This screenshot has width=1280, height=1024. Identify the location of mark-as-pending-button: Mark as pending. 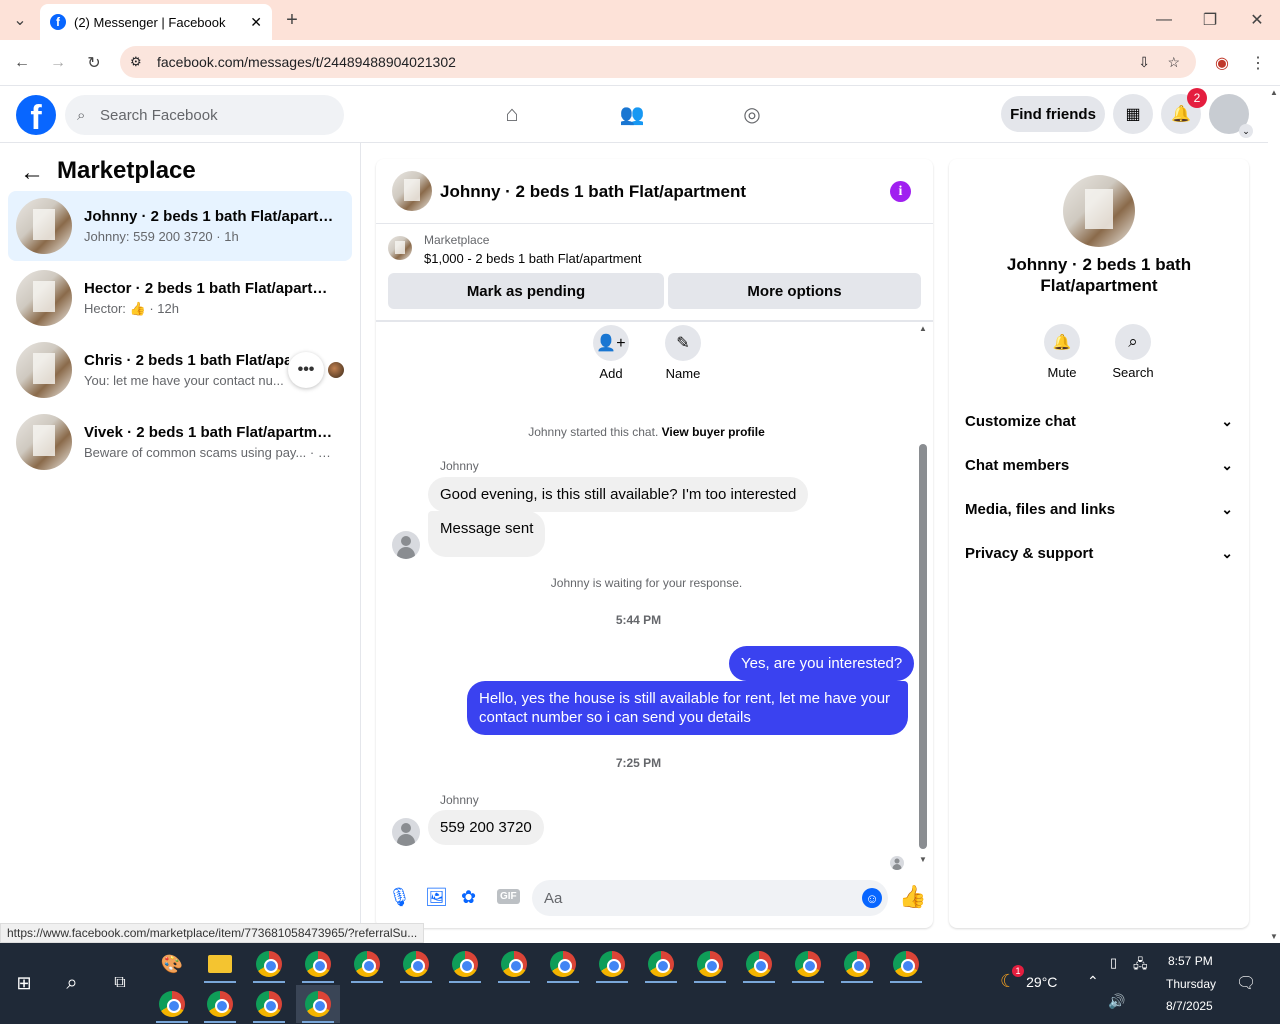
(526, 291).